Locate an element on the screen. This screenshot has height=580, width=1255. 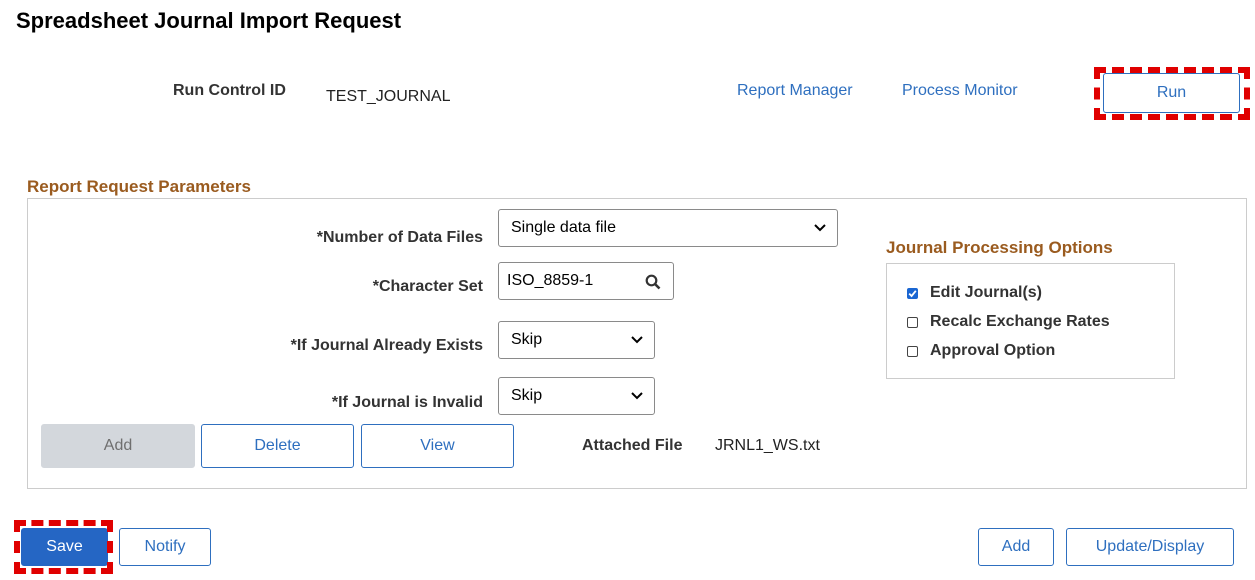
journal-already-exists-select: Skip is located at coordinates (576, 340).